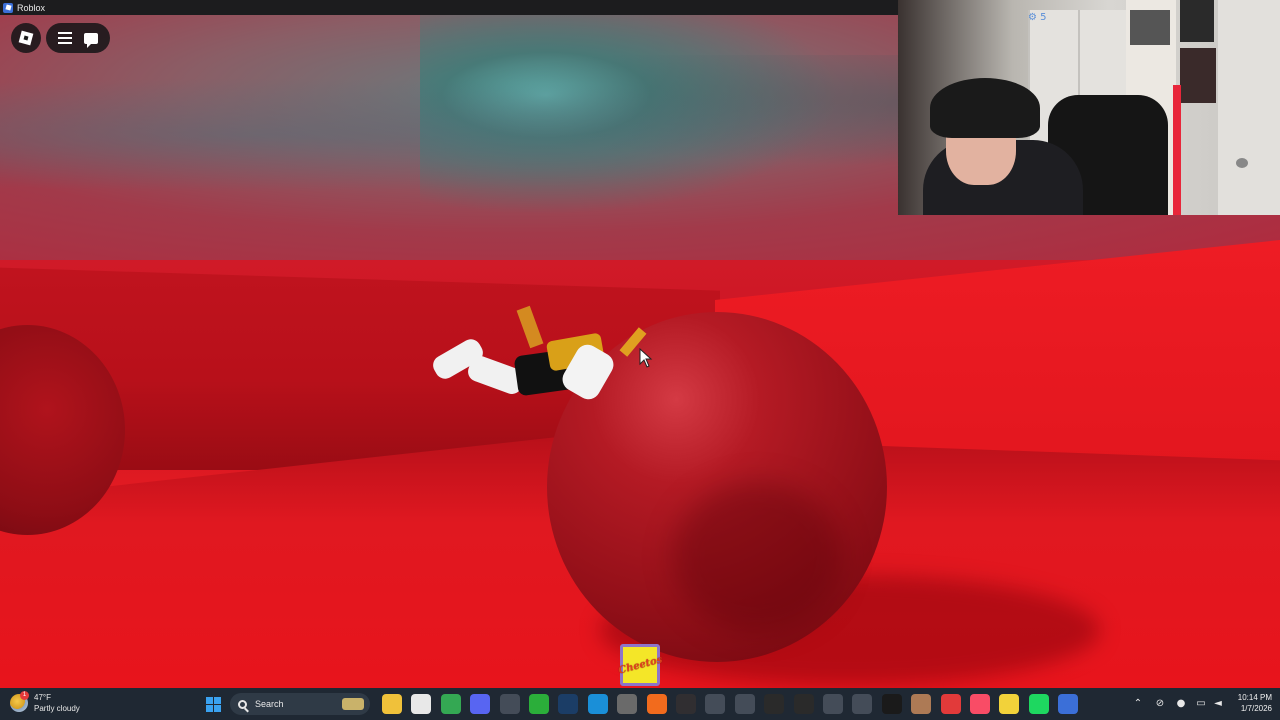 Image resolution: width=1280 pixels, height=720 pixels. Describe the element at coordinates (646, 358) in the screenshot. I see `mouse-cursor-icon` at that location.